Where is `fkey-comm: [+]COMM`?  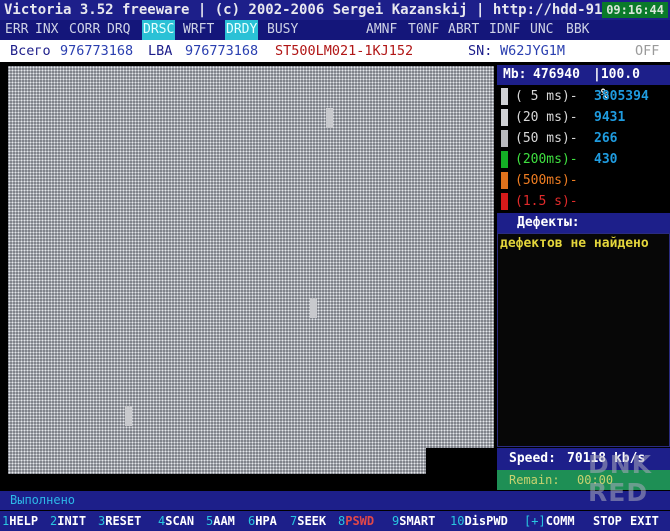
fkey-comm: [+]COMM is located at coordinates (549, 521).